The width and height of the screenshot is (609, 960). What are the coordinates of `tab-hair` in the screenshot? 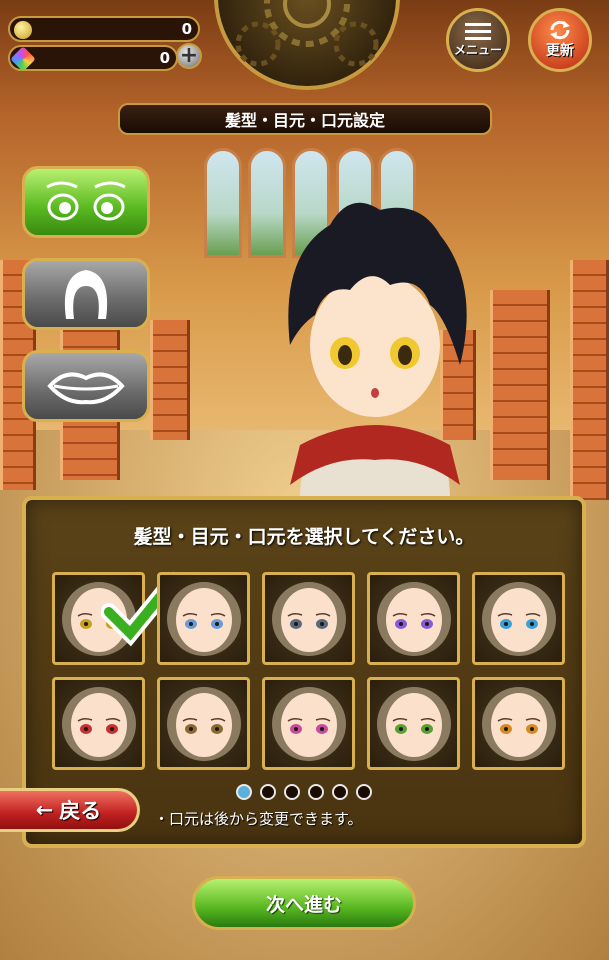 It's located at (86, 294).